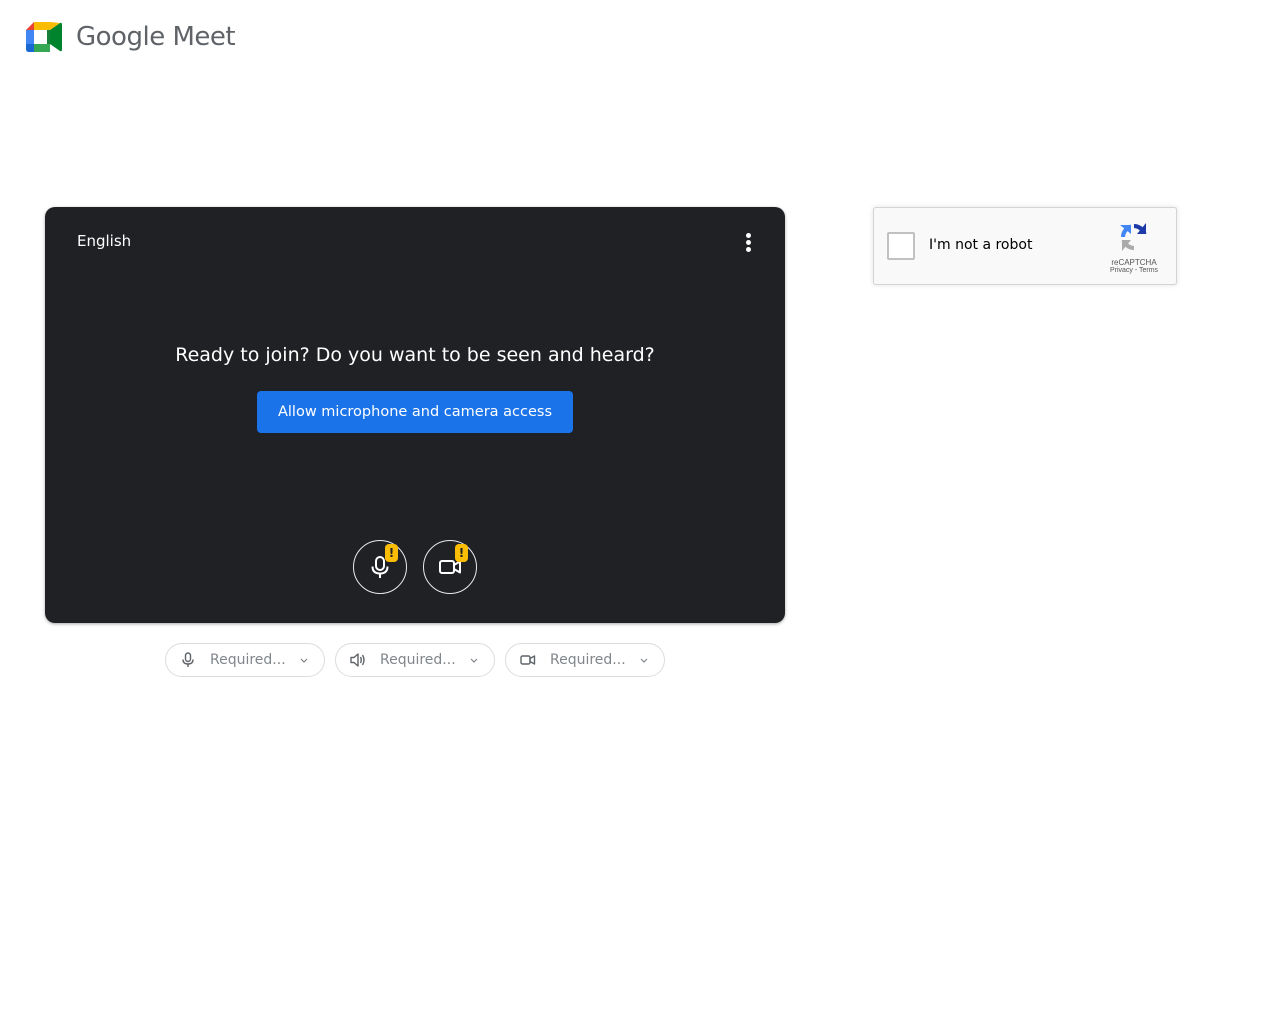 The height and width of the screenshot is (1024, 1280). What do you see at coordinates (1134, 270) in the screenshot?
I see `recaptcha-links: Privacy - Terms` at bounding box center [1134, 270].